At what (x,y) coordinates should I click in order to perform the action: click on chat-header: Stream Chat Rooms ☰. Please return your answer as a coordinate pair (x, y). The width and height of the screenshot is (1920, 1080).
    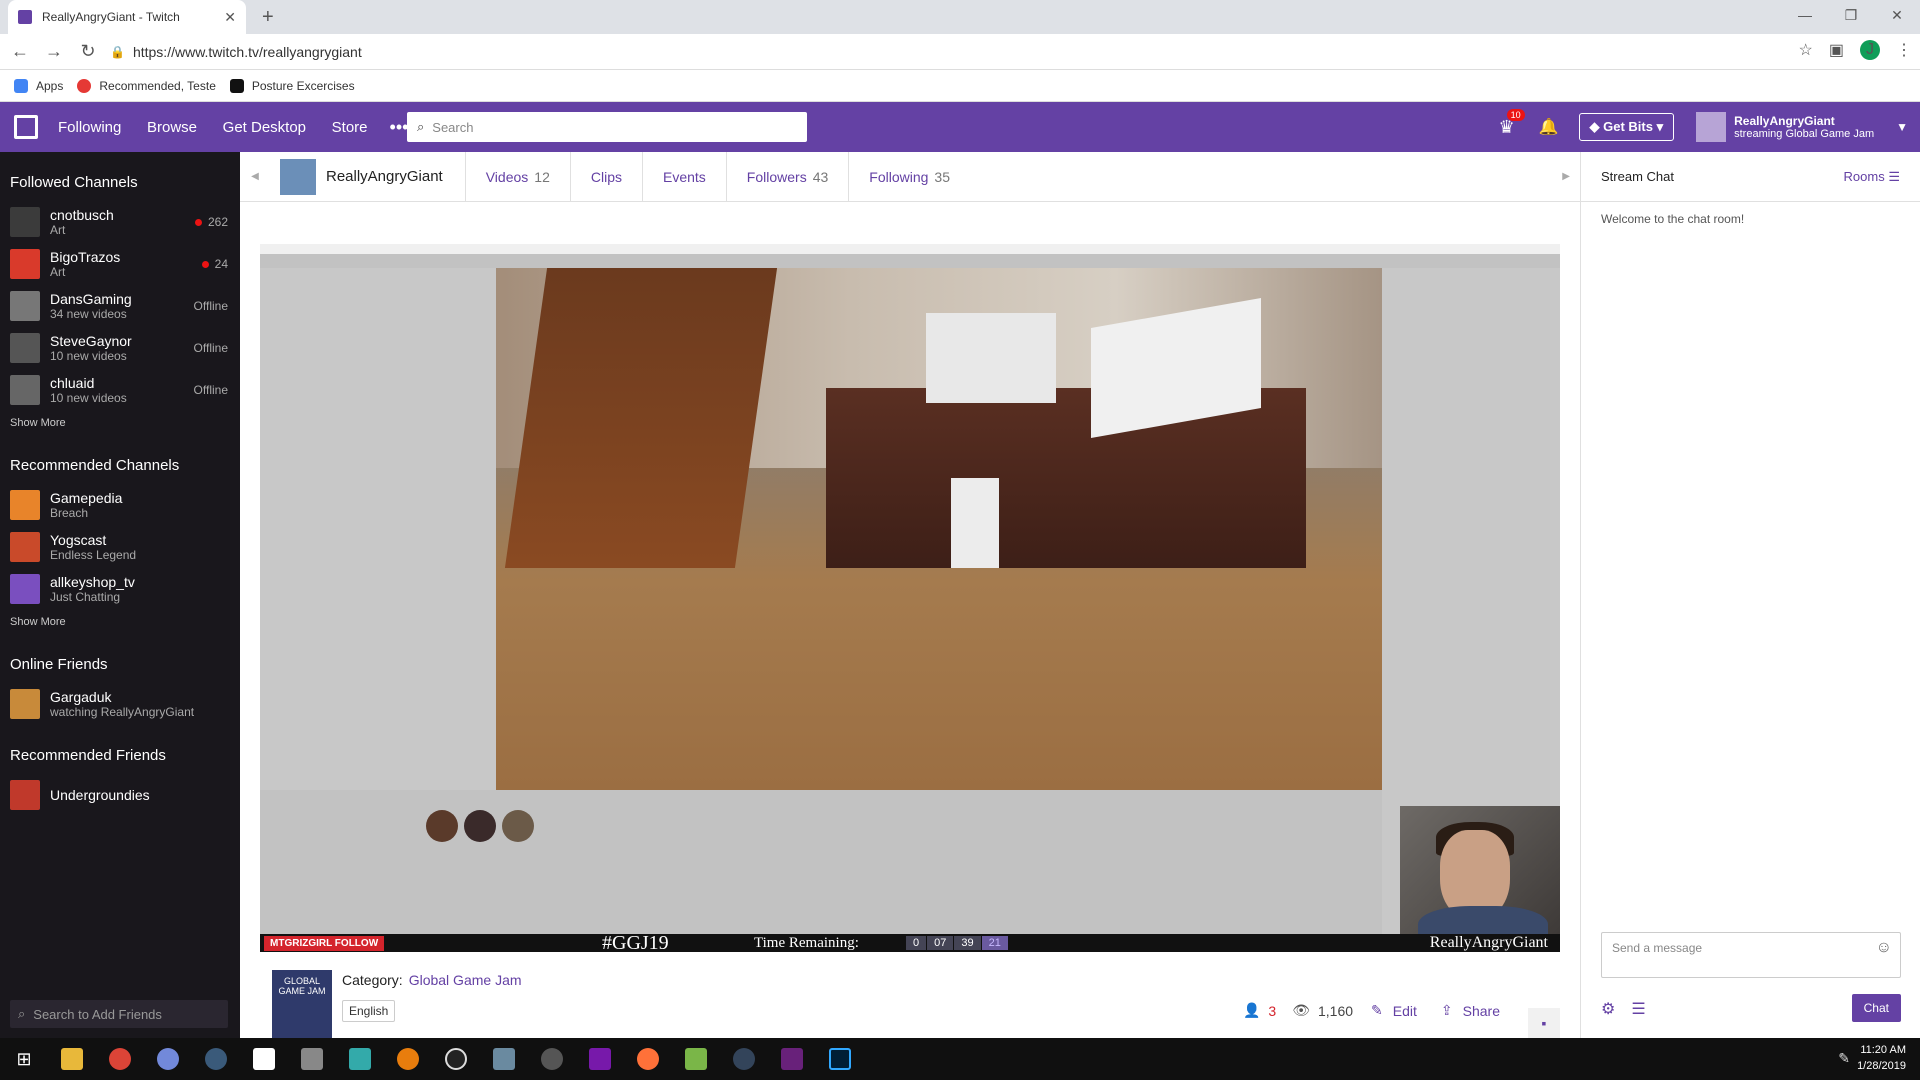
    Looking at the image, I should click on (1750, 177).